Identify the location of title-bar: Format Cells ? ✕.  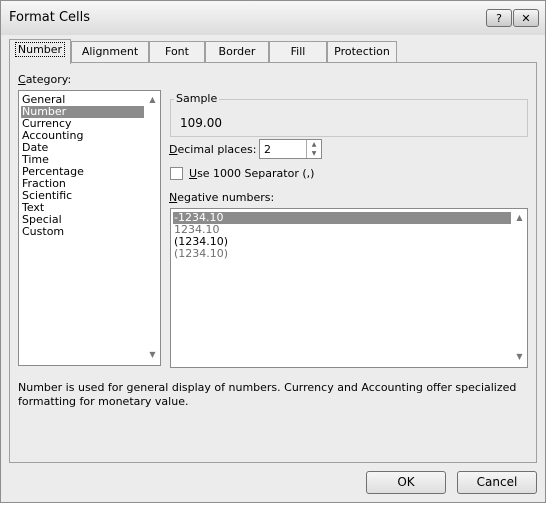
(273, 18).